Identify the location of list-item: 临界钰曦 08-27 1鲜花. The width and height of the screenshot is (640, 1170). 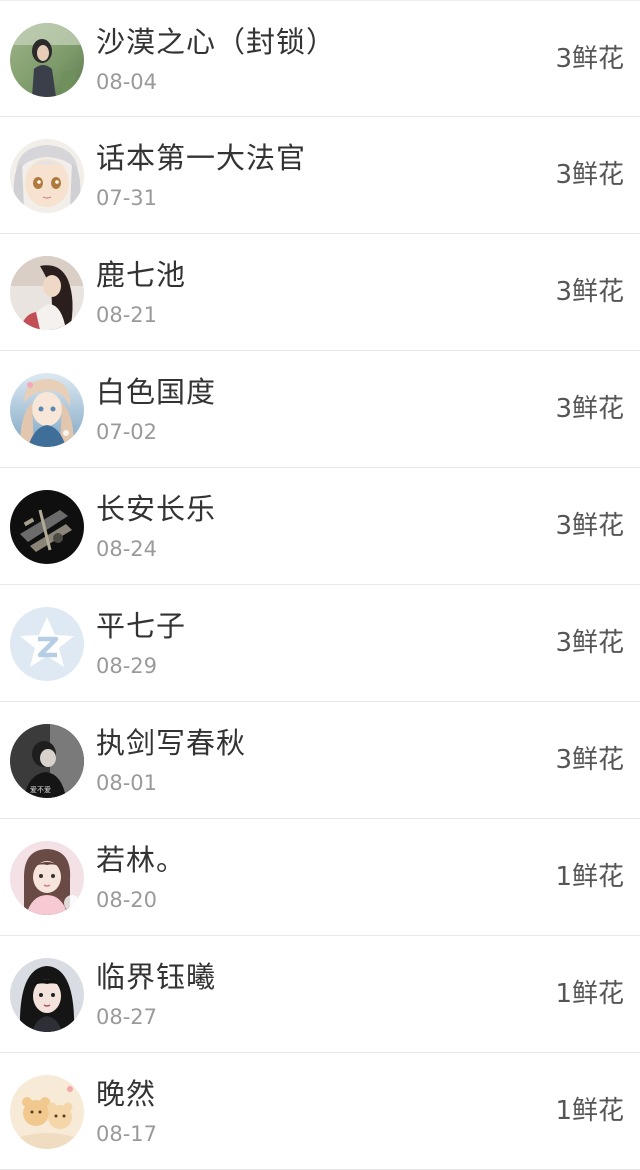
(320, 994).